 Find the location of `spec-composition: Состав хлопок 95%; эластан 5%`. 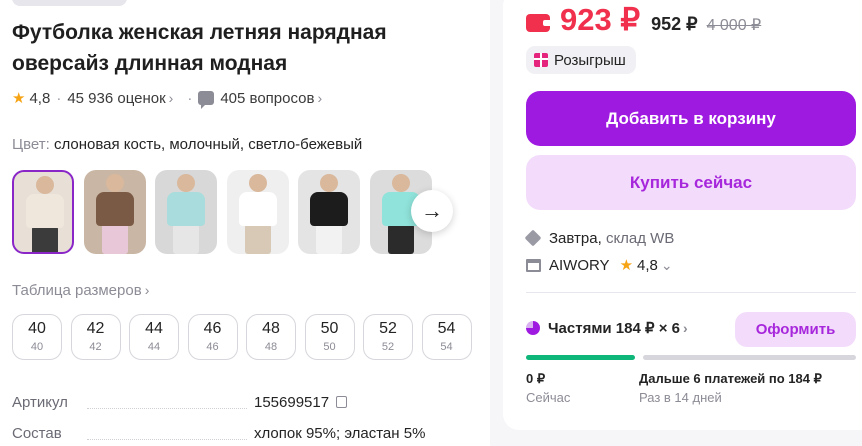

spec-composition: Состав хлопок 95%; эластан 5% is located at coordinates (227, 435).